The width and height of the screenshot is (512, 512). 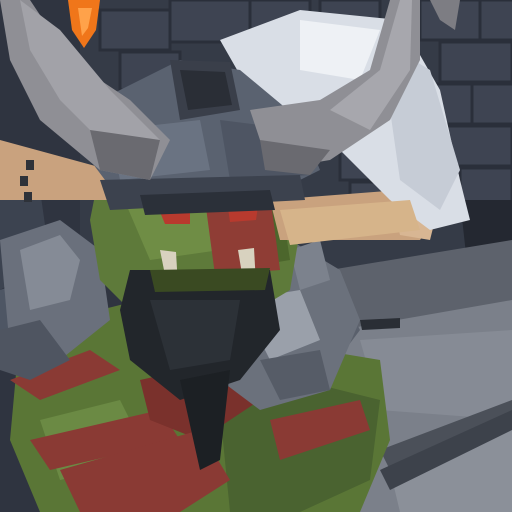 What do you see at coordinates (210, 280) in the screenshot?
I see `orc-mouth` at bounding box center [210, 280].